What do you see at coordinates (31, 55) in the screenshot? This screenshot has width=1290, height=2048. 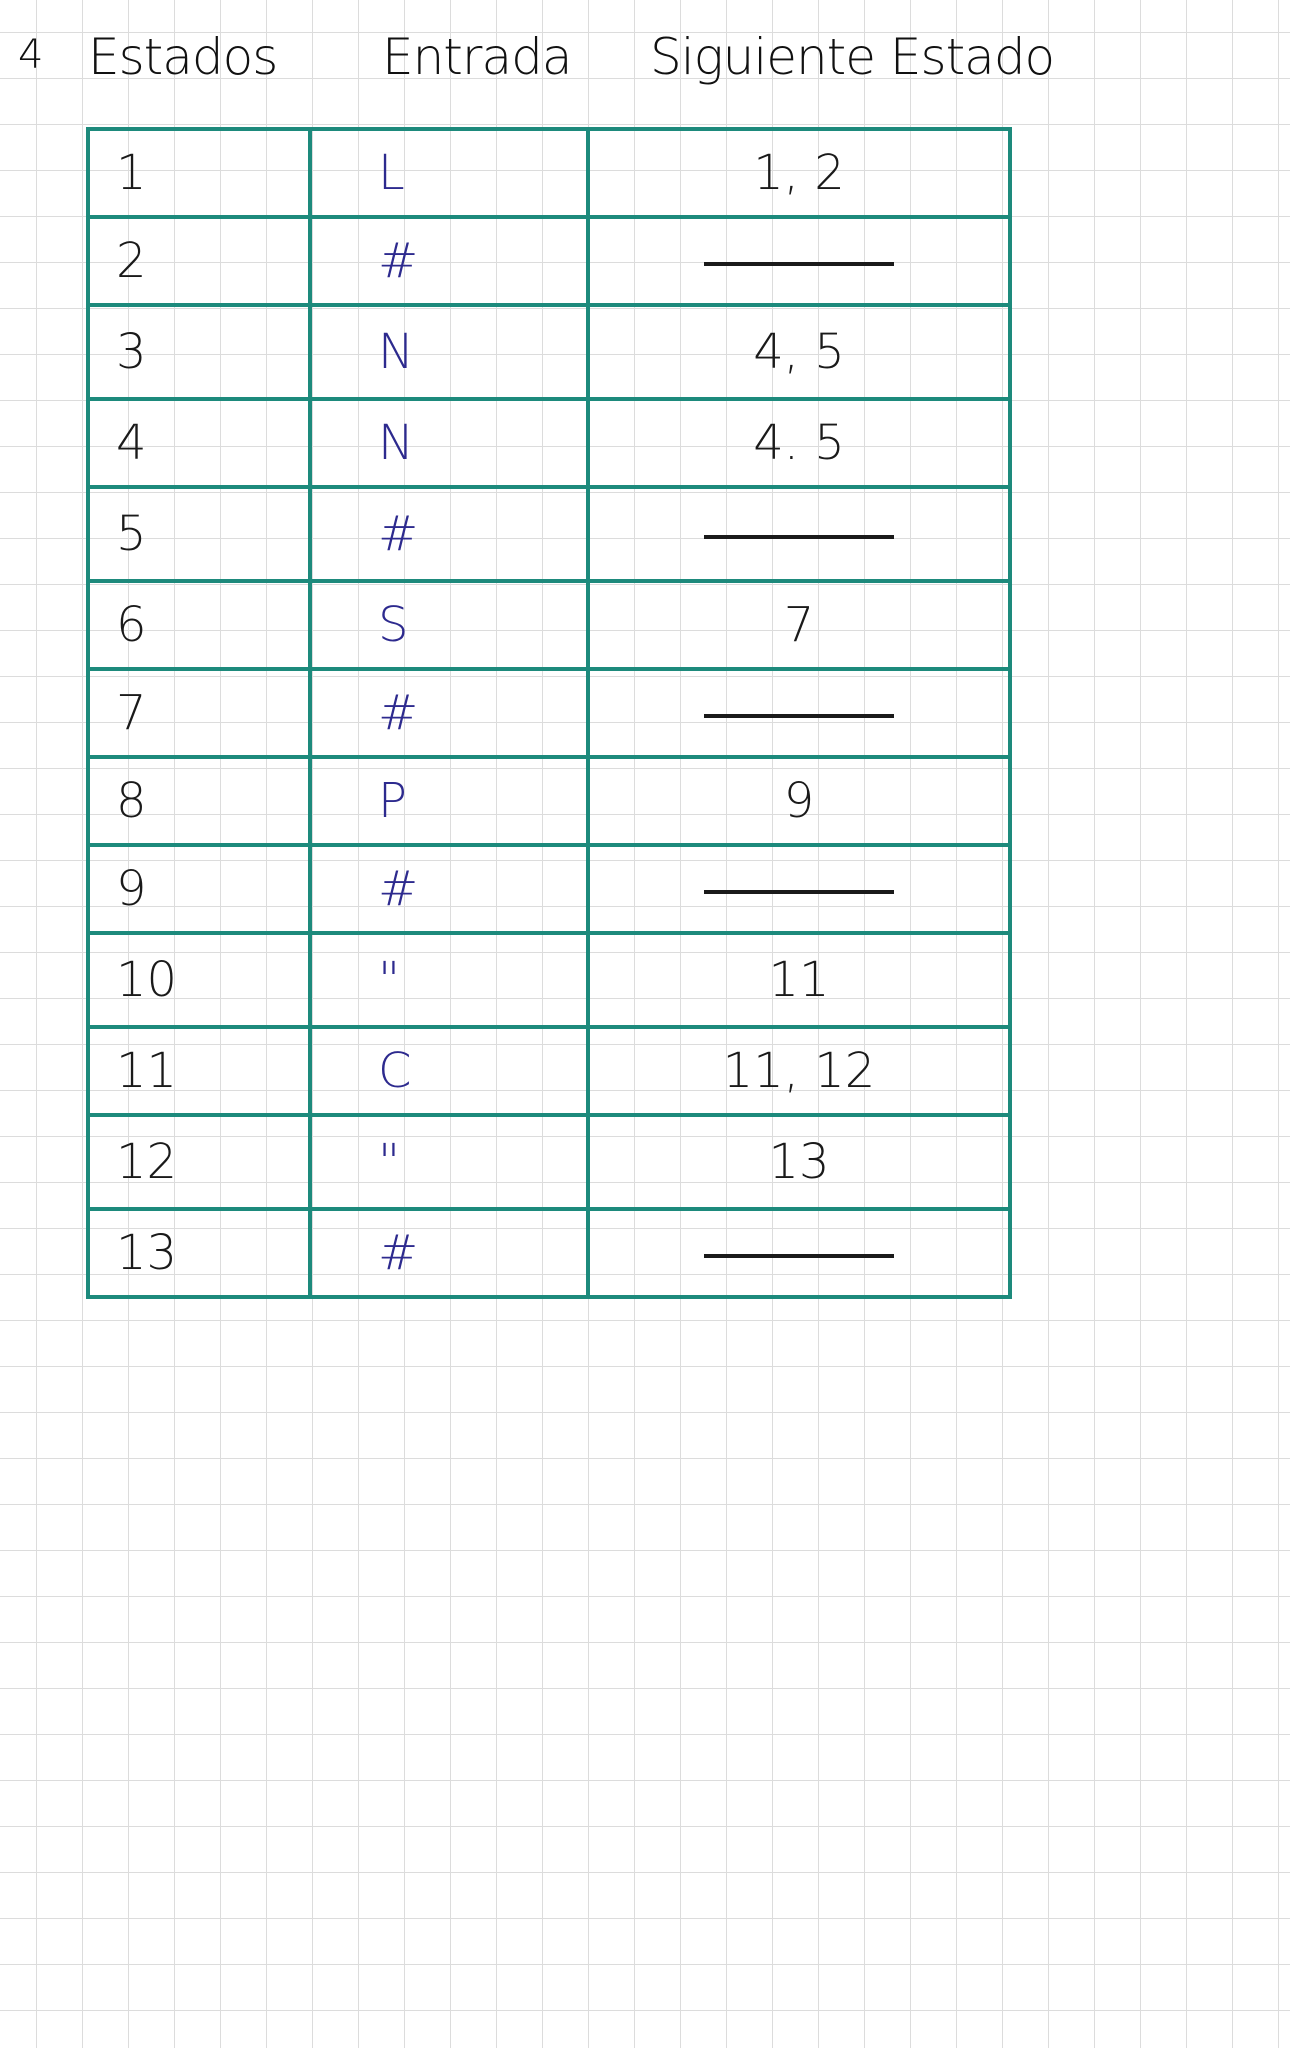 I see `problem-number: 4` at bounding box center [31, 55].